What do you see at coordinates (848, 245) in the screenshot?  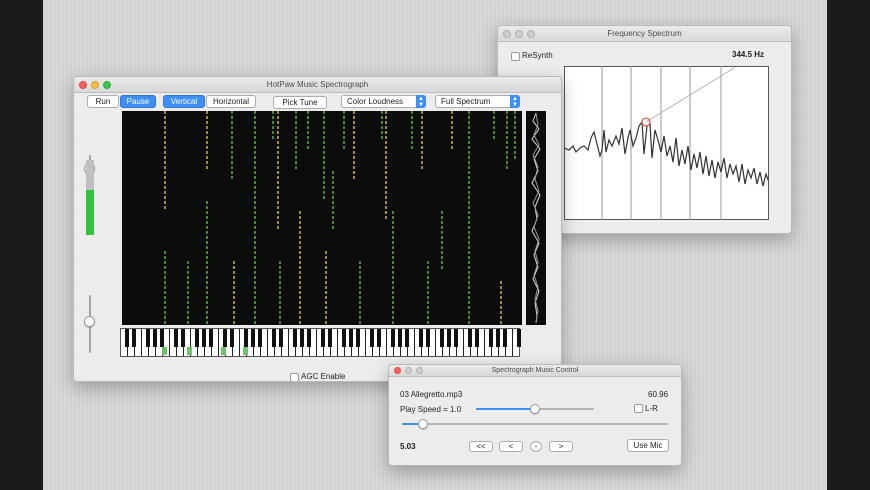 I see `right-letterbox` at bounding box center [848, 245].